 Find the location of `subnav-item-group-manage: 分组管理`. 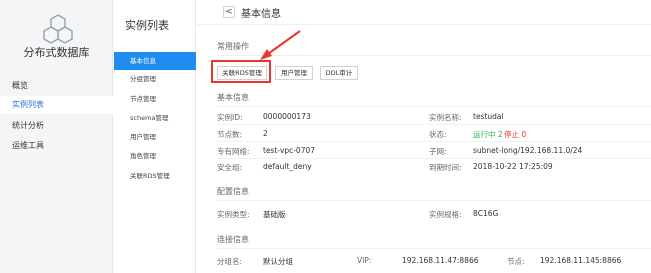

subnav-item-group-manage: 分组管理 is located at coordinates (155, 79).